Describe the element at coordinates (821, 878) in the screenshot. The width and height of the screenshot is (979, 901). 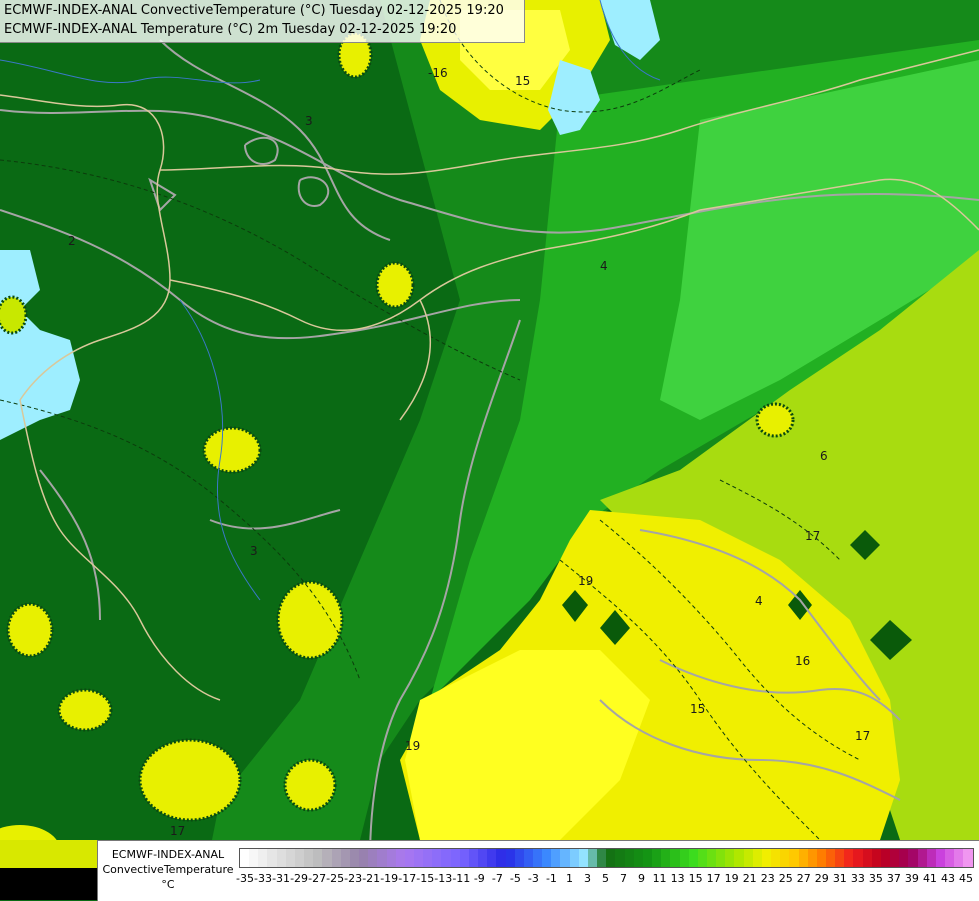
I see `legend-tick-label: 29` at that location.